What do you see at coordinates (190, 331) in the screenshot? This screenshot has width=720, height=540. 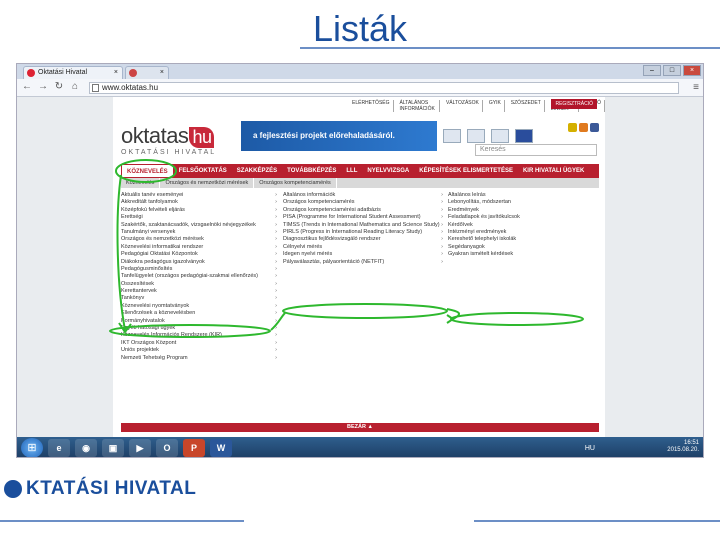 I see `circle-orszagos-meresek` at bounding box center [190, 331].